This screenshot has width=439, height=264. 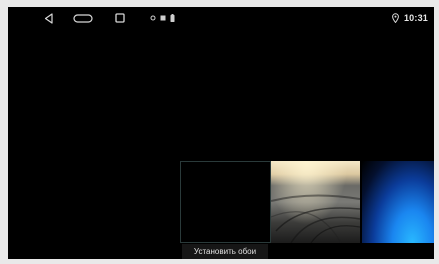 I want to click on status-bar: 10:31, so click(x=221, y=18).